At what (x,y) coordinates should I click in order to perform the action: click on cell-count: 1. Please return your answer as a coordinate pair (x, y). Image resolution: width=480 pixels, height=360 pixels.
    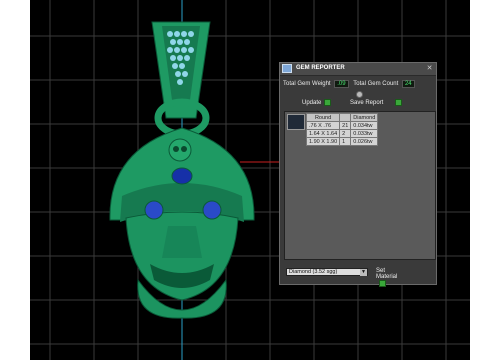
    Looking at the image, I should click on (345, 141).